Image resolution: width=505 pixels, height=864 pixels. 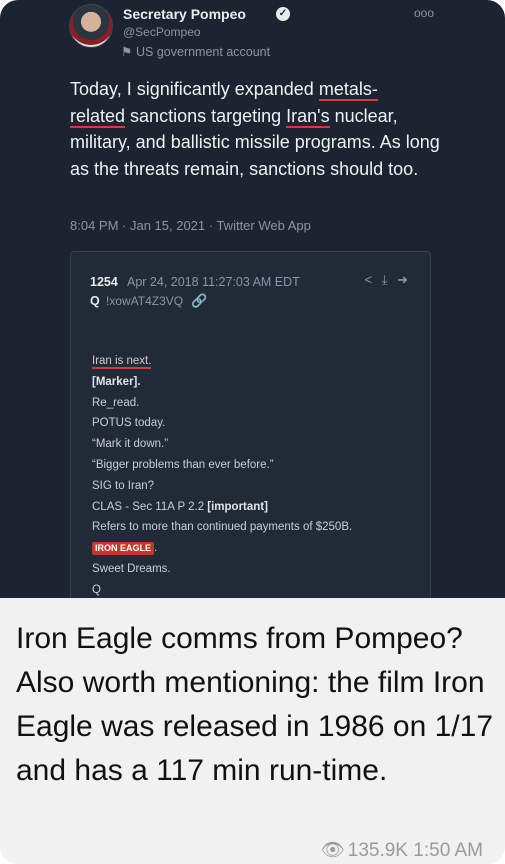 What do you see at coordinates (131, 568) in the screenshot?
I see `post-line: Sweet Dreams.` at bounding box center [131, 568].